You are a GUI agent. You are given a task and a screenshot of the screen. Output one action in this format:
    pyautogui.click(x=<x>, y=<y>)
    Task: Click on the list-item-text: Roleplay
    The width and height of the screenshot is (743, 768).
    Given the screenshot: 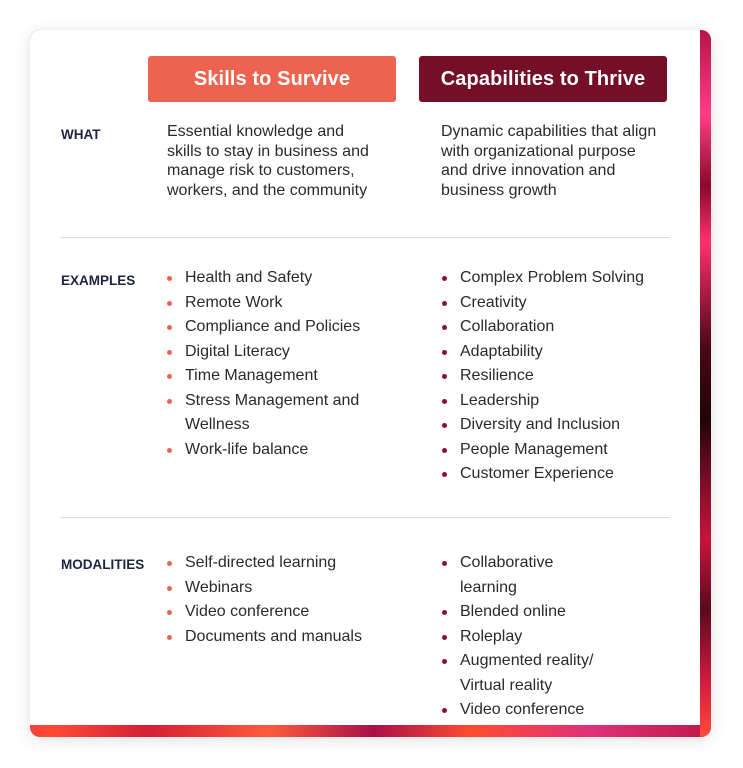 What is the action you would take?
    pyautogui.click(x=491, y=636)
    